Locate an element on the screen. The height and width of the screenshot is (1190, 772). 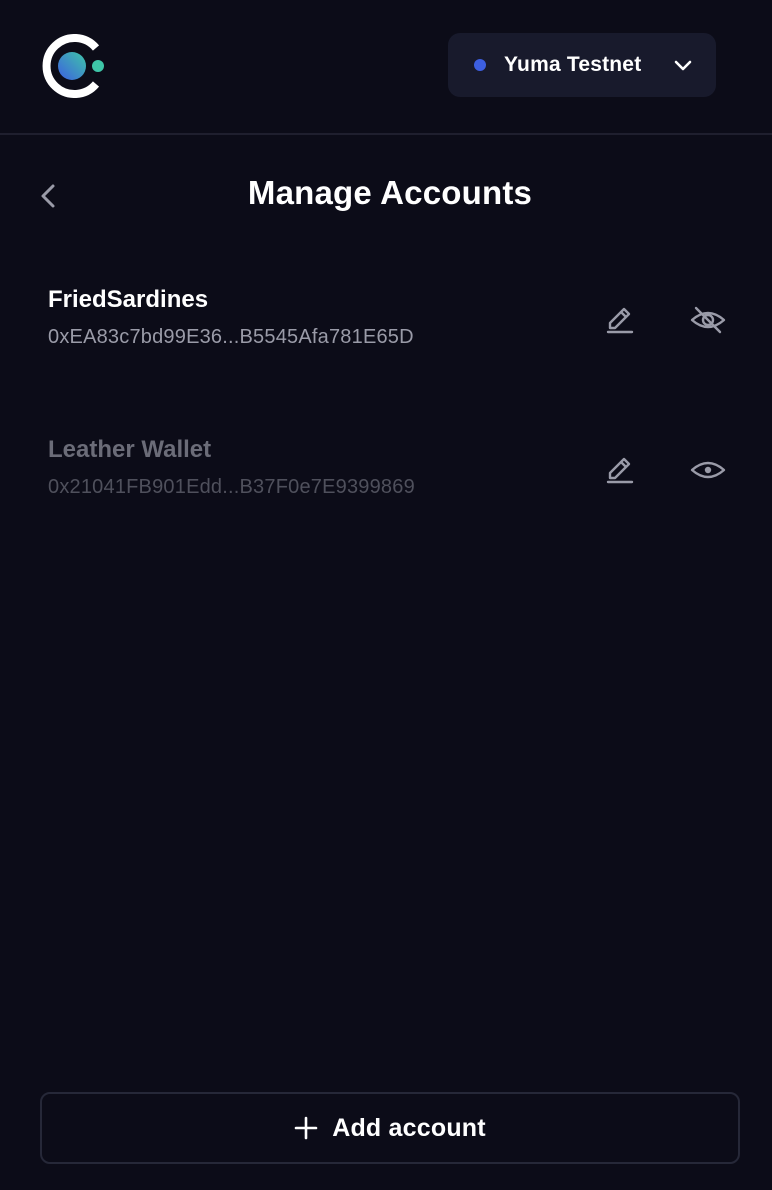
network-selector-button: Yuma Testnet is located at coordinates (582, 65).